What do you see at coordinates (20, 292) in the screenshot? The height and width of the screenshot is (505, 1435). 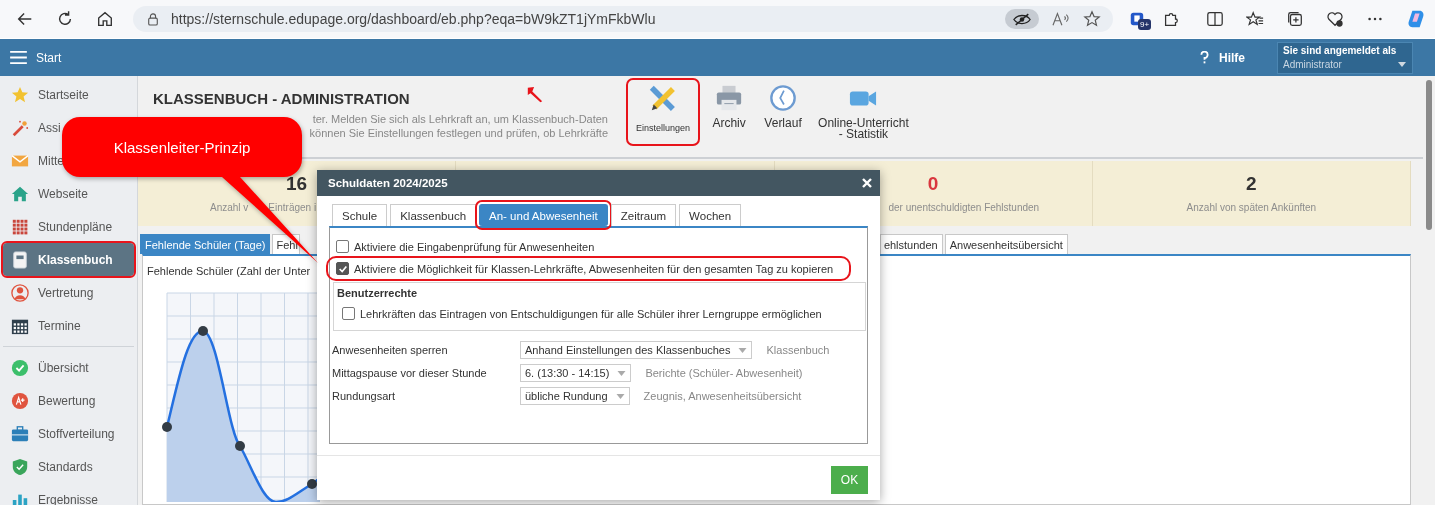 I see `person-icon` at bounding box center [20, 292].